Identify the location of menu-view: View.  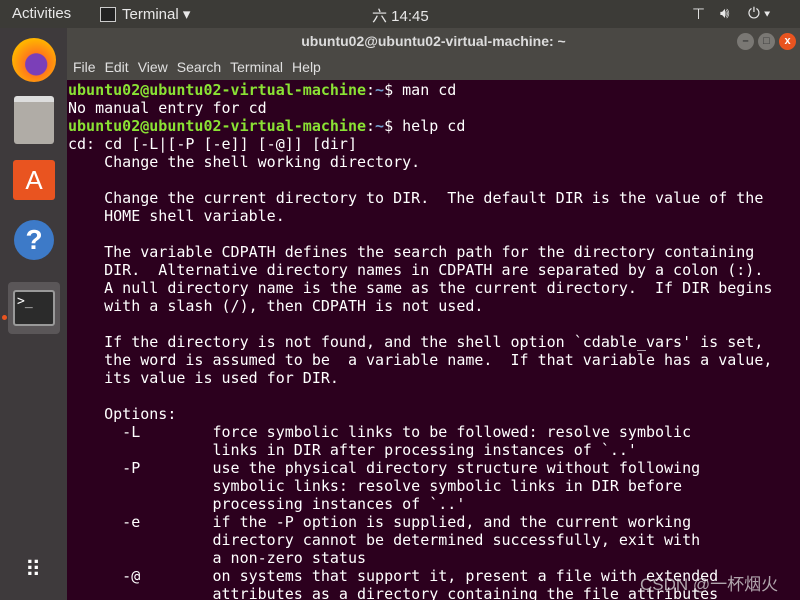
(153, 67).